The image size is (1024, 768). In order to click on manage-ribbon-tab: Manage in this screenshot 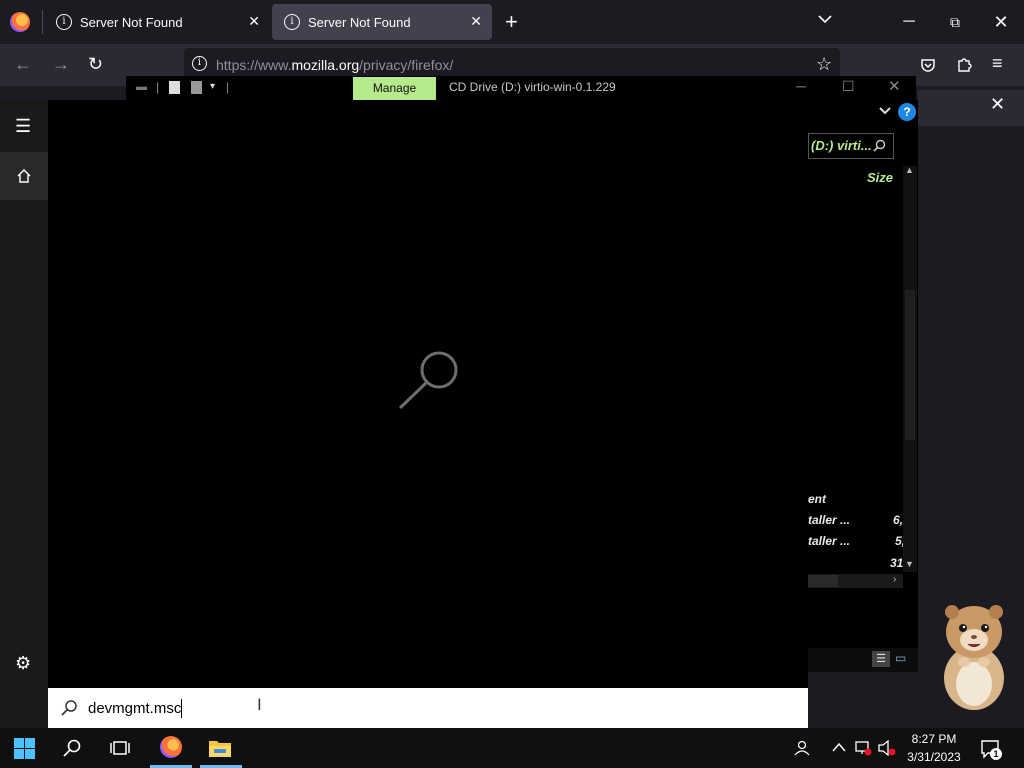, I will do `click(394, 88)`.